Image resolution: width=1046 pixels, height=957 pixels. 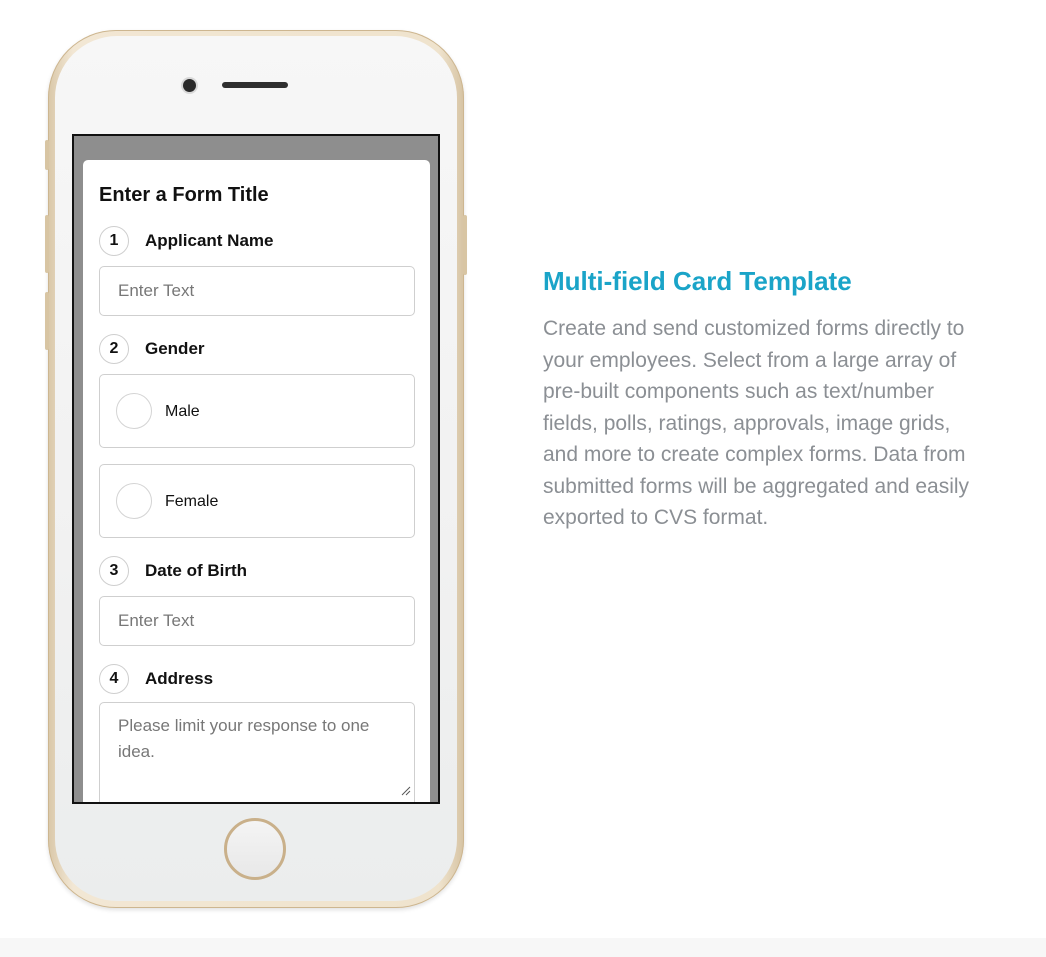 I want to click on front-camera-icon, so click(x=189, y=85).